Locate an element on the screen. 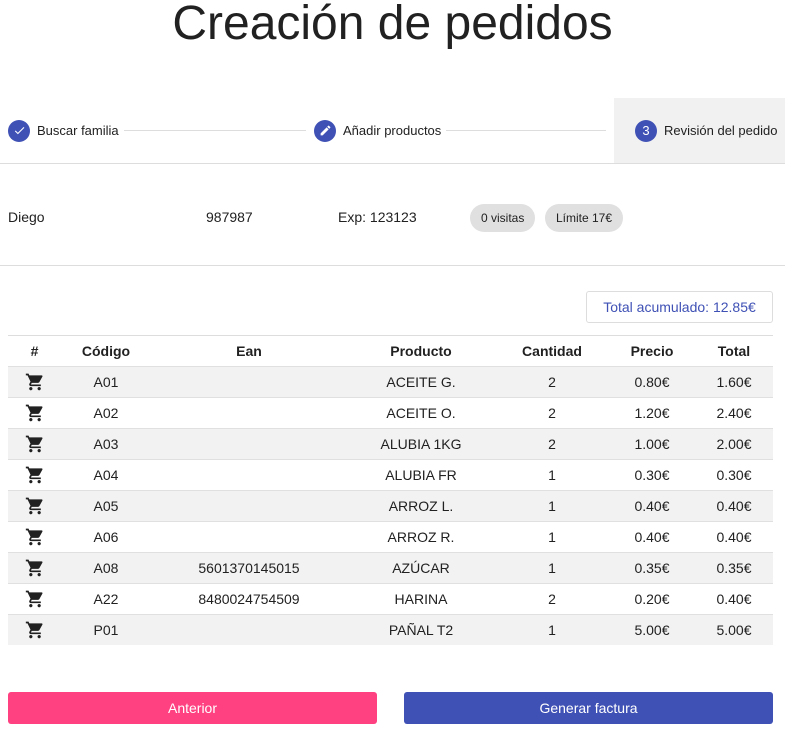 This screenshot has width=785, height=729. cell-total: 2.00€ is located at coordinates (734, 444).